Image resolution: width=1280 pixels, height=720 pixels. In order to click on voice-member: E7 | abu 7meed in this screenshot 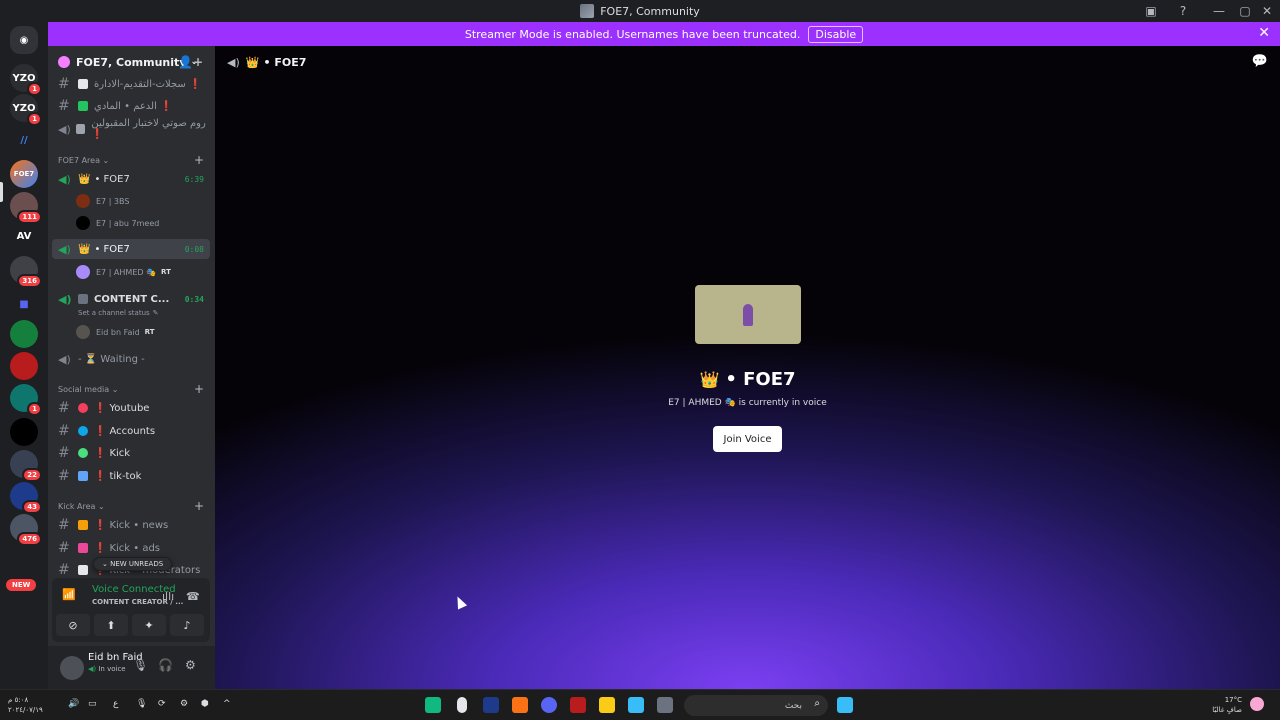, I will do `click(117, 223)`.